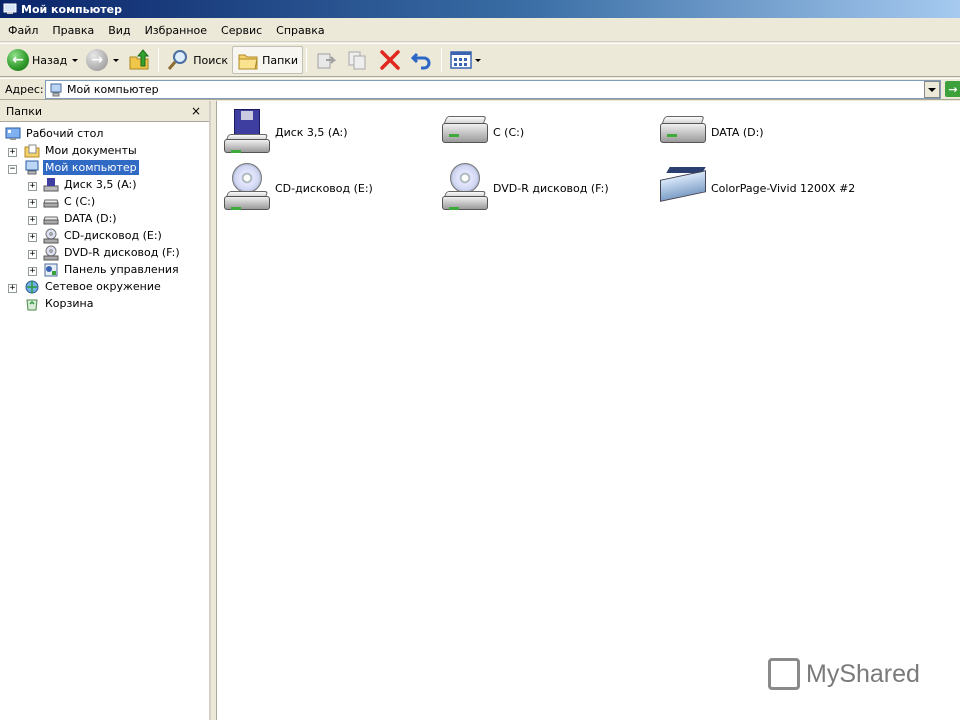  I want to click on tree-item-control-panel: Панель управления, so click(112, 269).